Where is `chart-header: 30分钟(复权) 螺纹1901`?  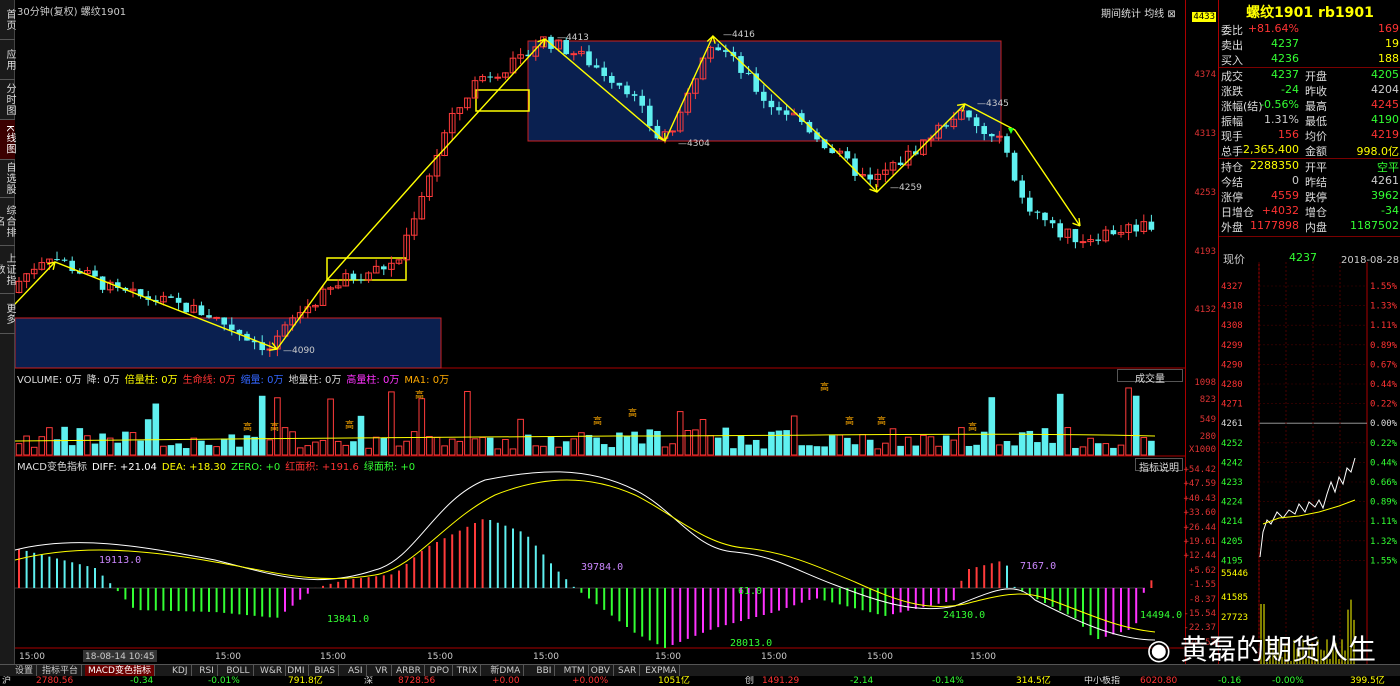 chart-header: 30分钟(复权) 螺纹1901 is located at coordinates (71, 10).